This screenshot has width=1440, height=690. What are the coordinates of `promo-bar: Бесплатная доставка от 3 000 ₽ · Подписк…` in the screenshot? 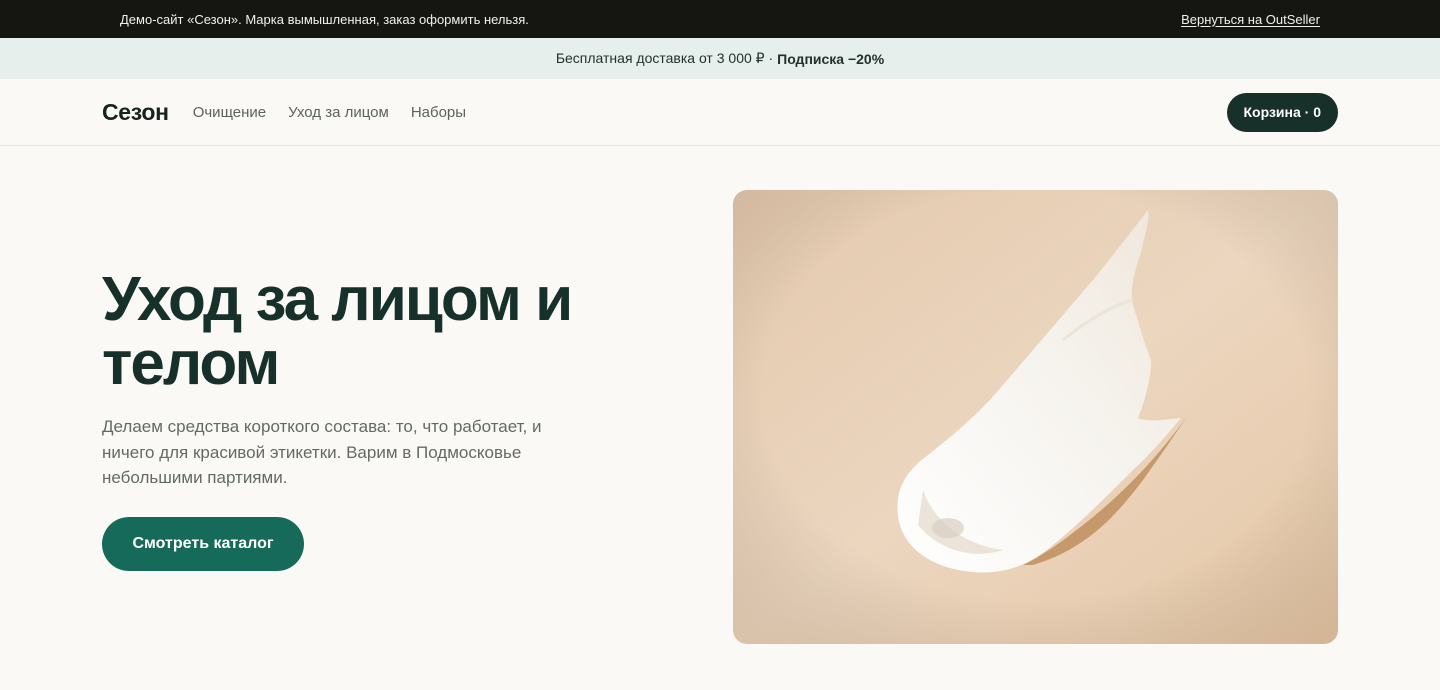 It's located at (720, 58).